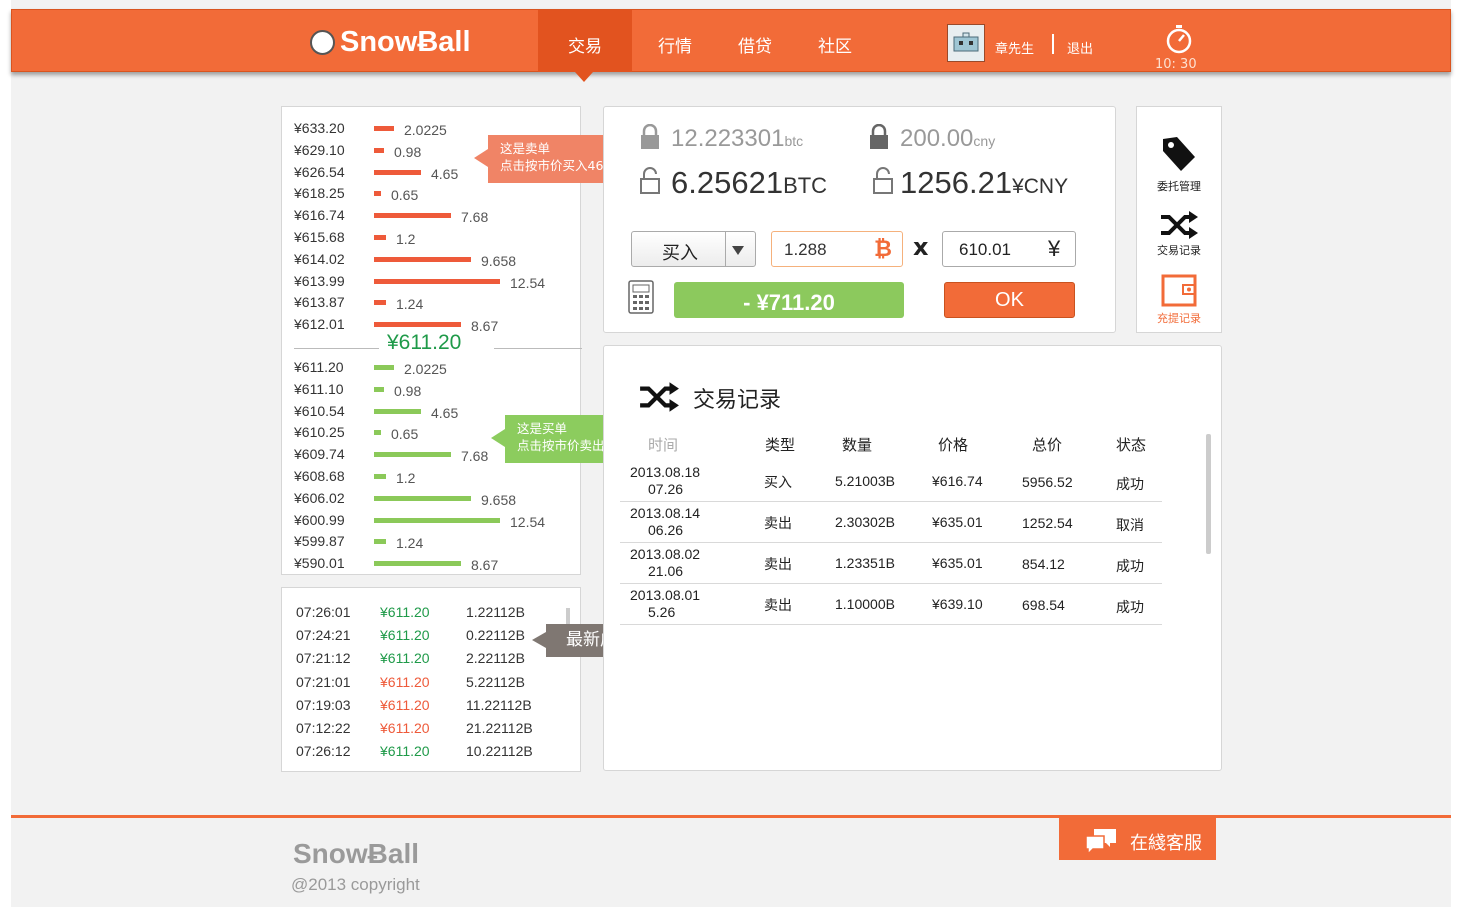 This screenshot has height=907, width=1473. Describe the element at coordinates (957, 604) in the screenshot. I see `history-price: ¥639.10` at that location.